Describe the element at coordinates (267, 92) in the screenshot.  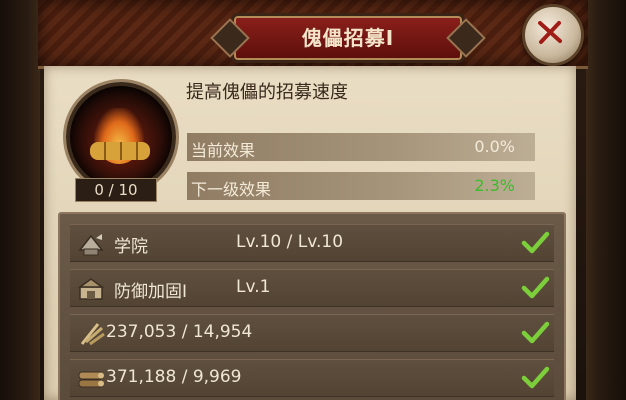
I see `upgrade-description: 提高傀儡的招募速度` at that location.